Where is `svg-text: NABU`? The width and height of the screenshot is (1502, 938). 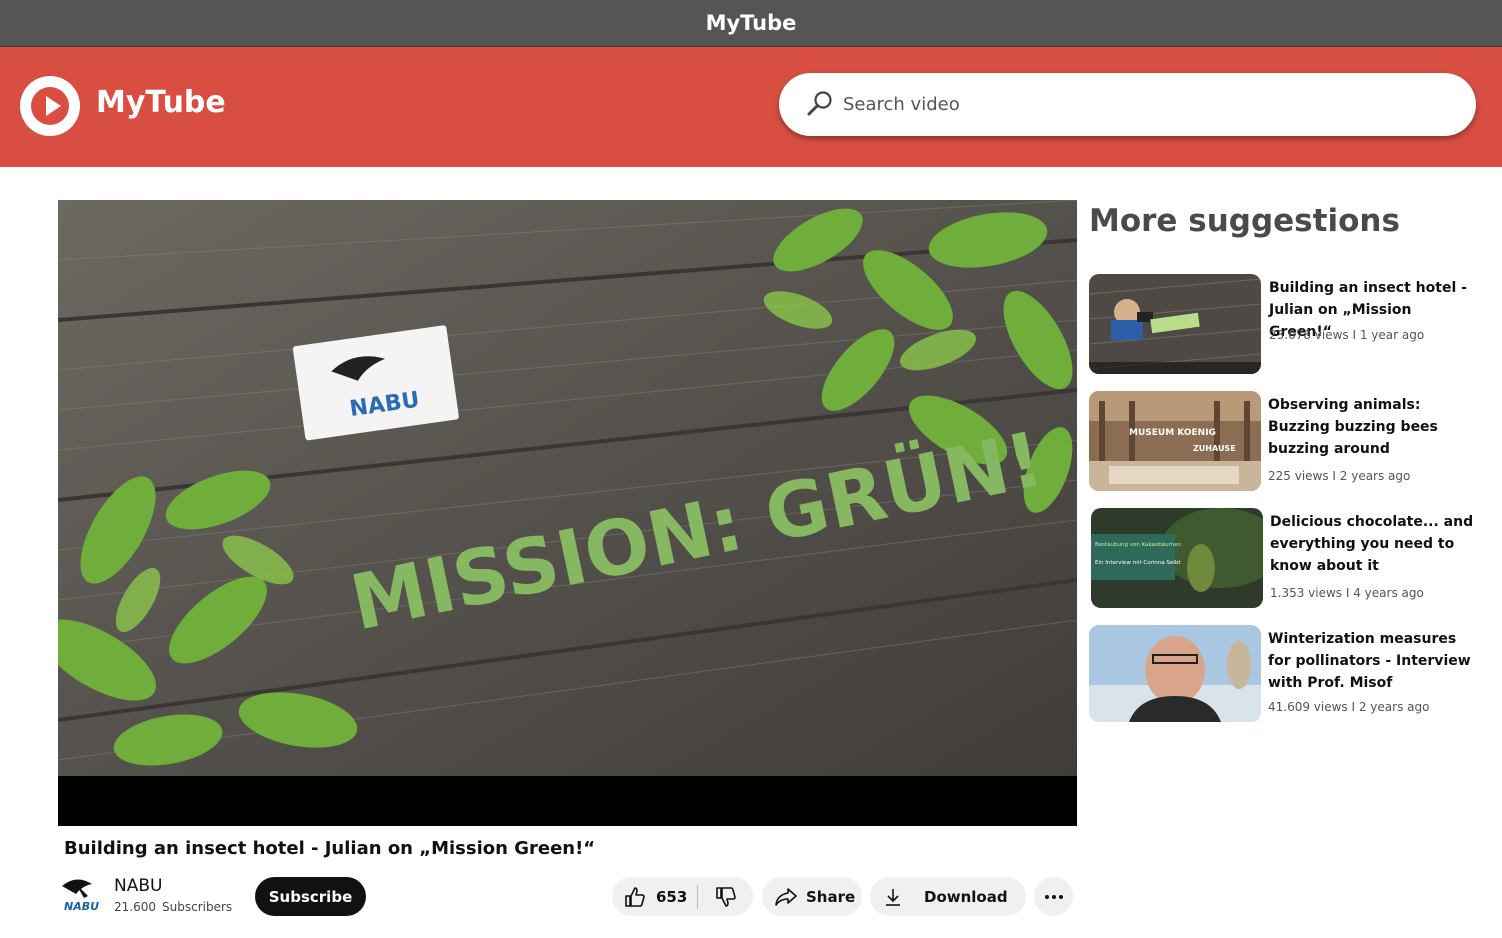 svg-text: NABU is located at coordinates (81, 906).